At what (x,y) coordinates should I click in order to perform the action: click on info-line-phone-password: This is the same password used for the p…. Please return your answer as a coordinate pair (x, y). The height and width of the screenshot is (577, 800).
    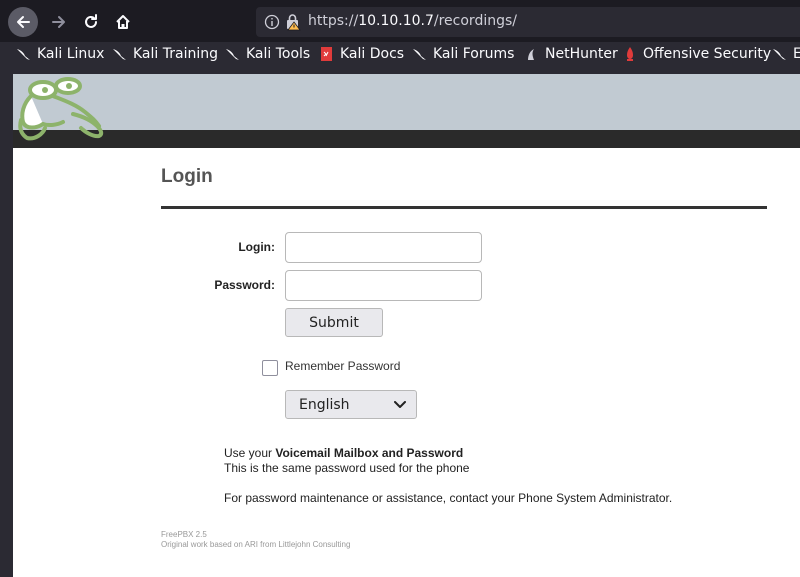
    Looking at the image, I should click on (347, 468).